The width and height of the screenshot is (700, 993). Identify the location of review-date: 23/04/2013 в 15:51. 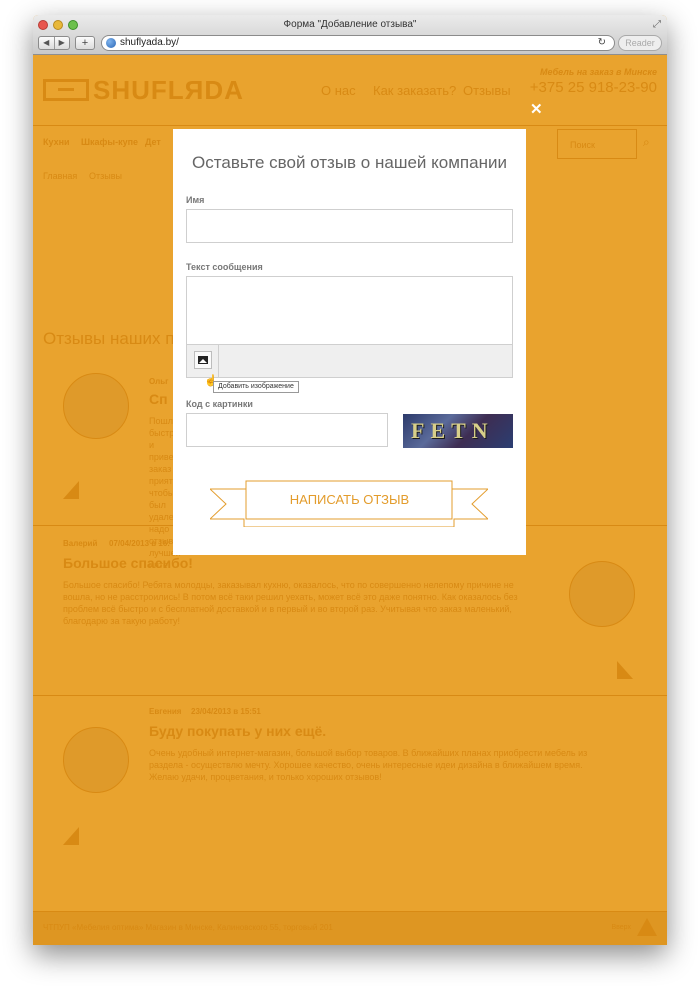
(226, 711).